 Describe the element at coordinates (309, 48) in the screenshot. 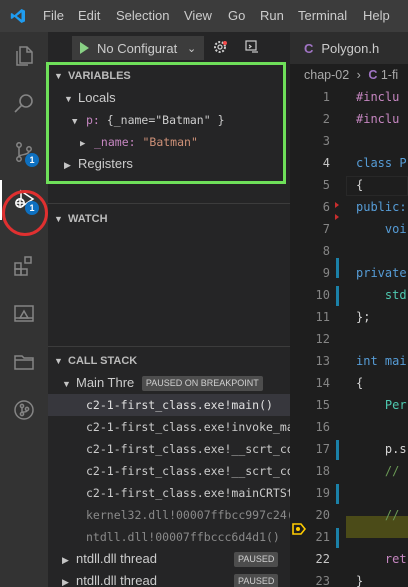

I see `cpp-header-icon: C` at that location.